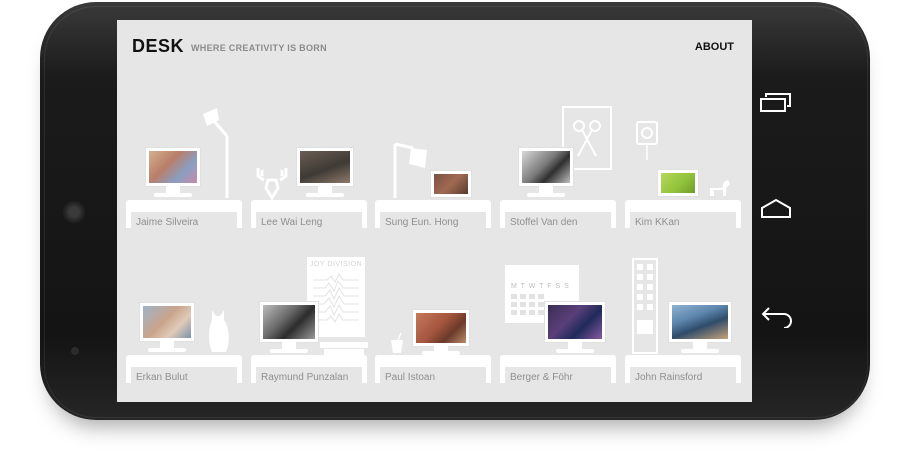 The height and width of the screenshot is (452, 911). I want to click on designer-name: Lee Wai Leng, so click(292, 222).